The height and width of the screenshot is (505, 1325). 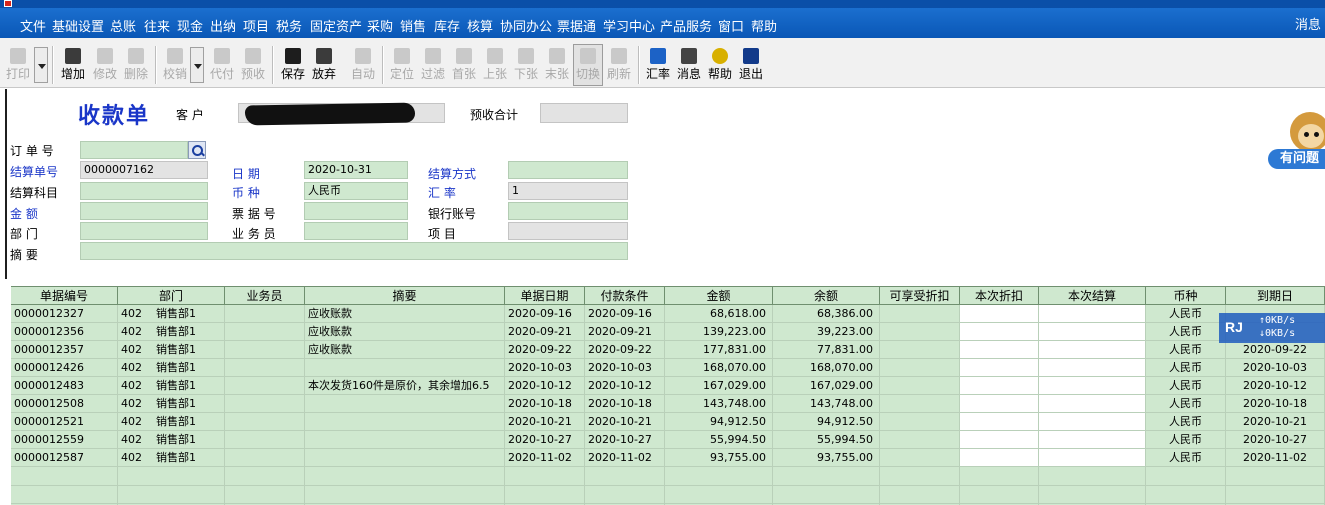 What do you see at coordinates (658, 65) in the screenshot?
I see `exchange-rate-button: 汇率` at bounding box center [658, 65].